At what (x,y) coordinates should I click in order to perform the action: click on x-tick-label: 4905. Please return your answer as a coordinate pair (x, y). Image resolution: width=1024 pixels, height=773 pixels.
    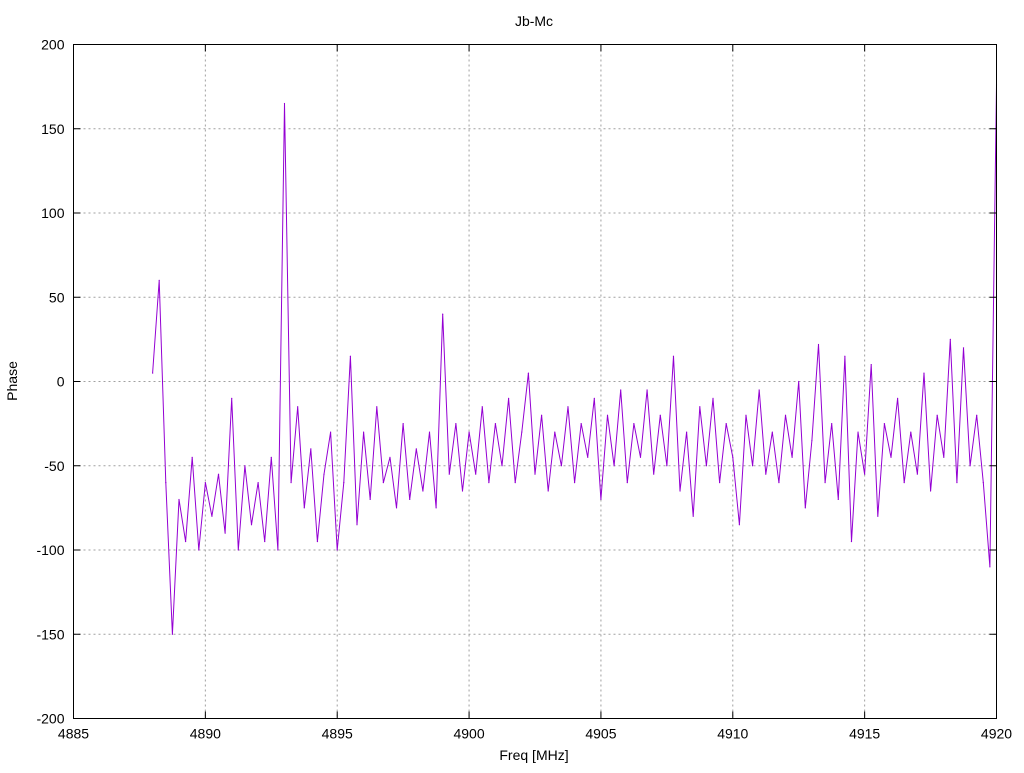
    Looking at the image, I should click on (600, 734).